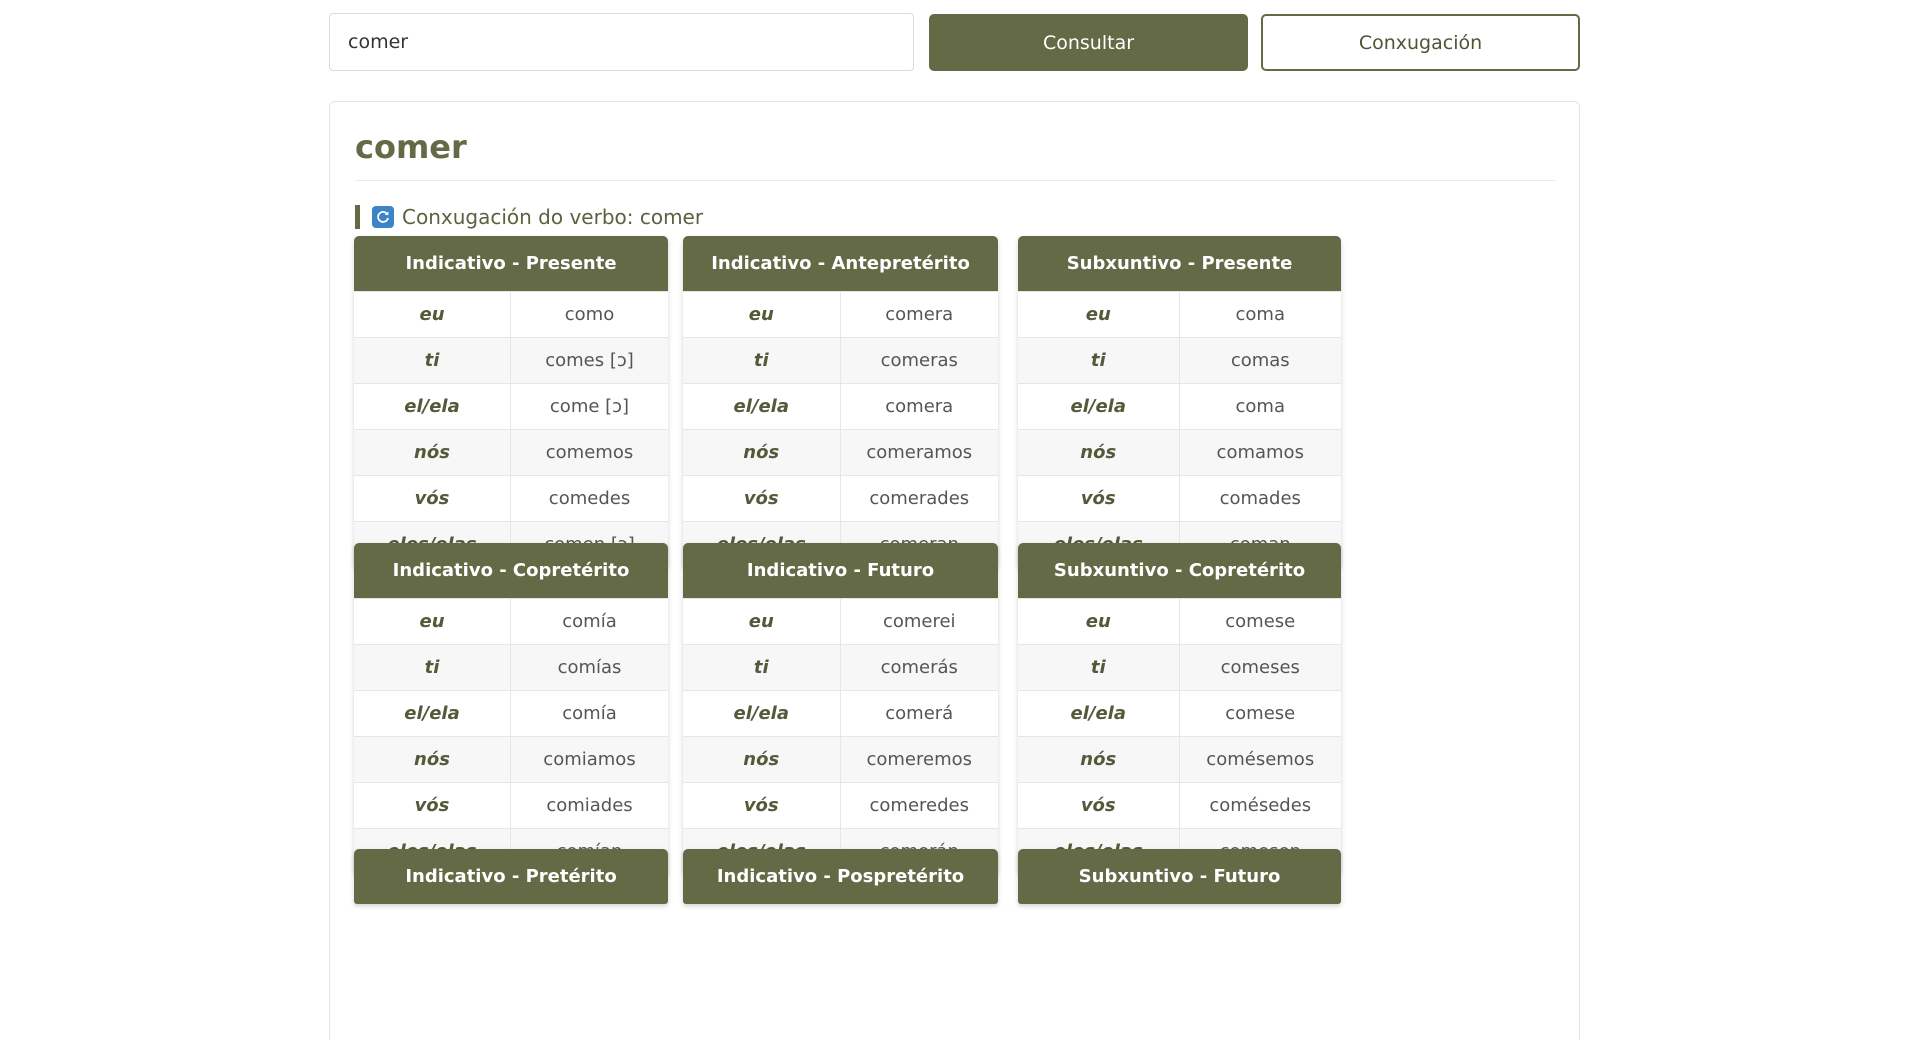 This screenshot has width=1905, height=1040. I want to click on table-row: ti comeras, so click(840, 360).